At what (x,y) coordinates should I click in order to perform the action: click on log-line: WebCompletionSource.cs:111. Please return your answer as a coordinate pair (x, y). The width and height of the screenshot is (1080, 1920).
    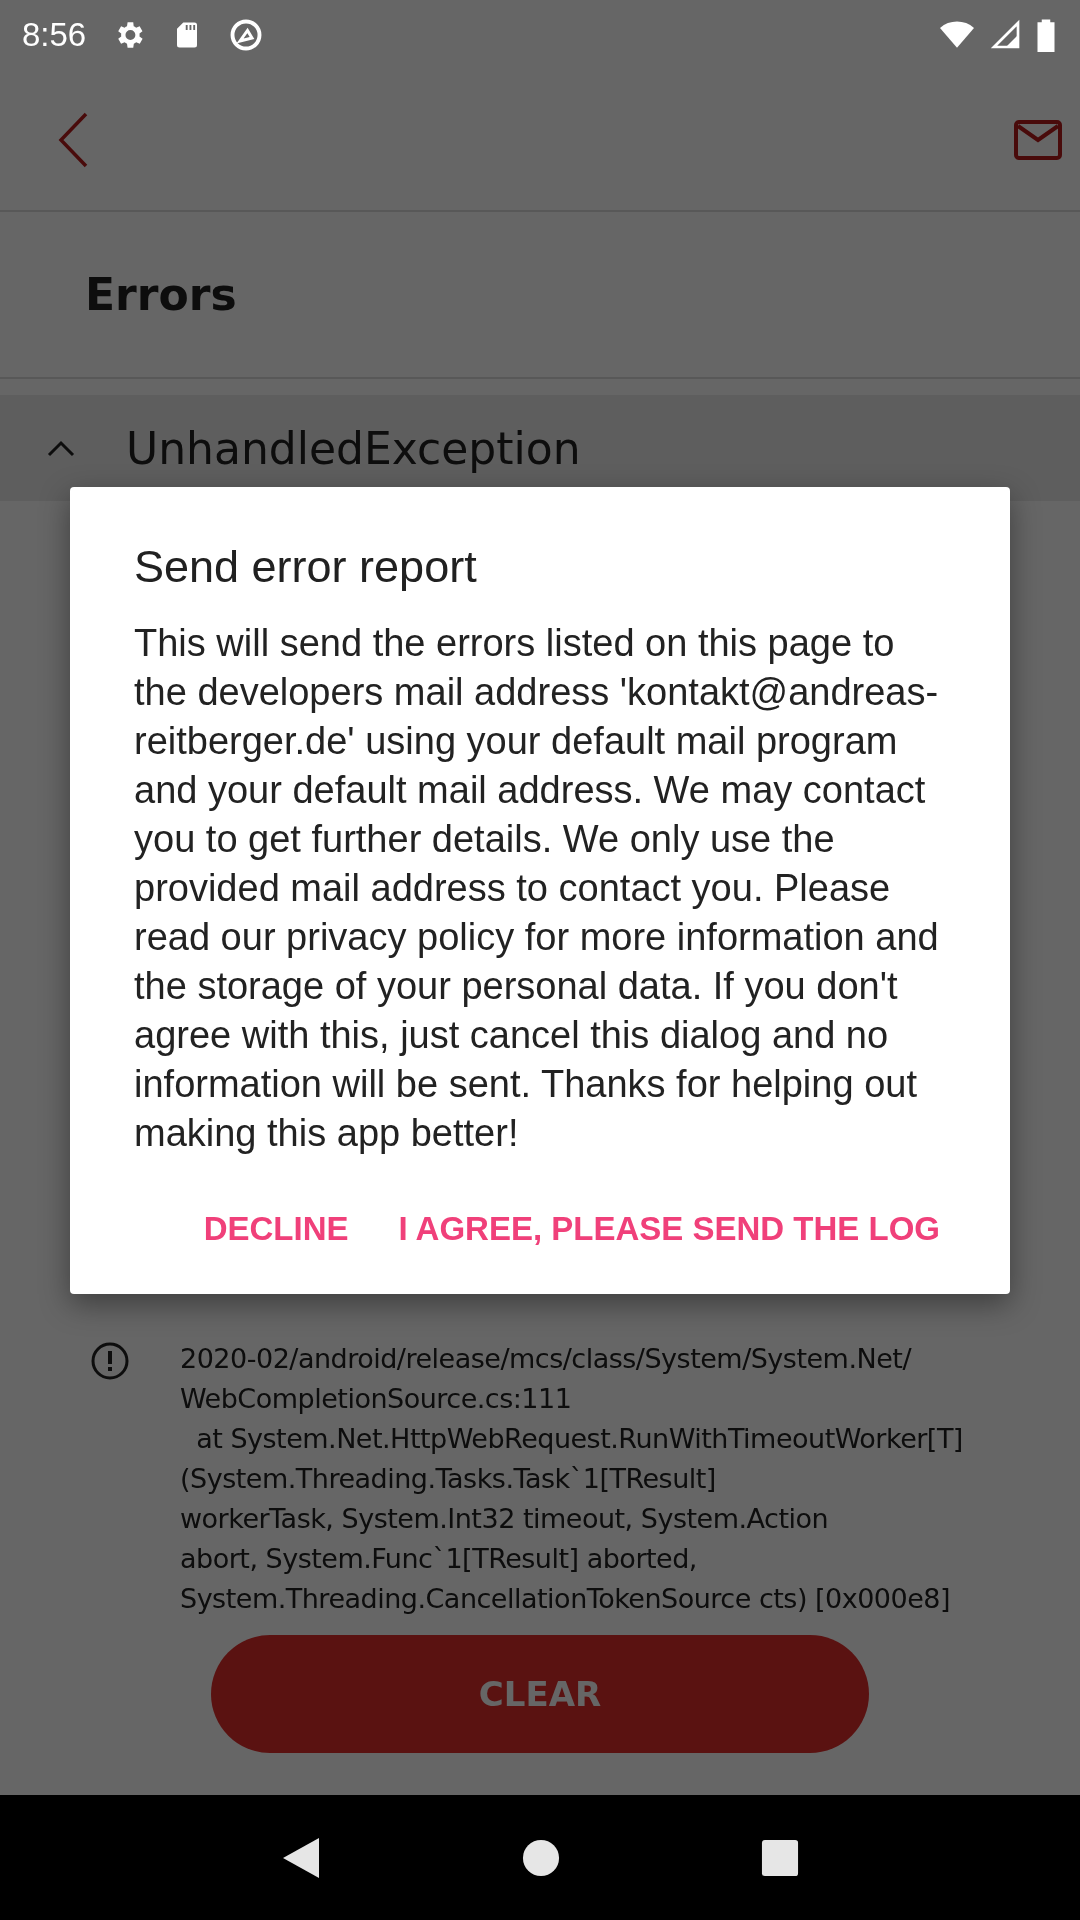
    Looking at the image, I should click on (376, 1399).